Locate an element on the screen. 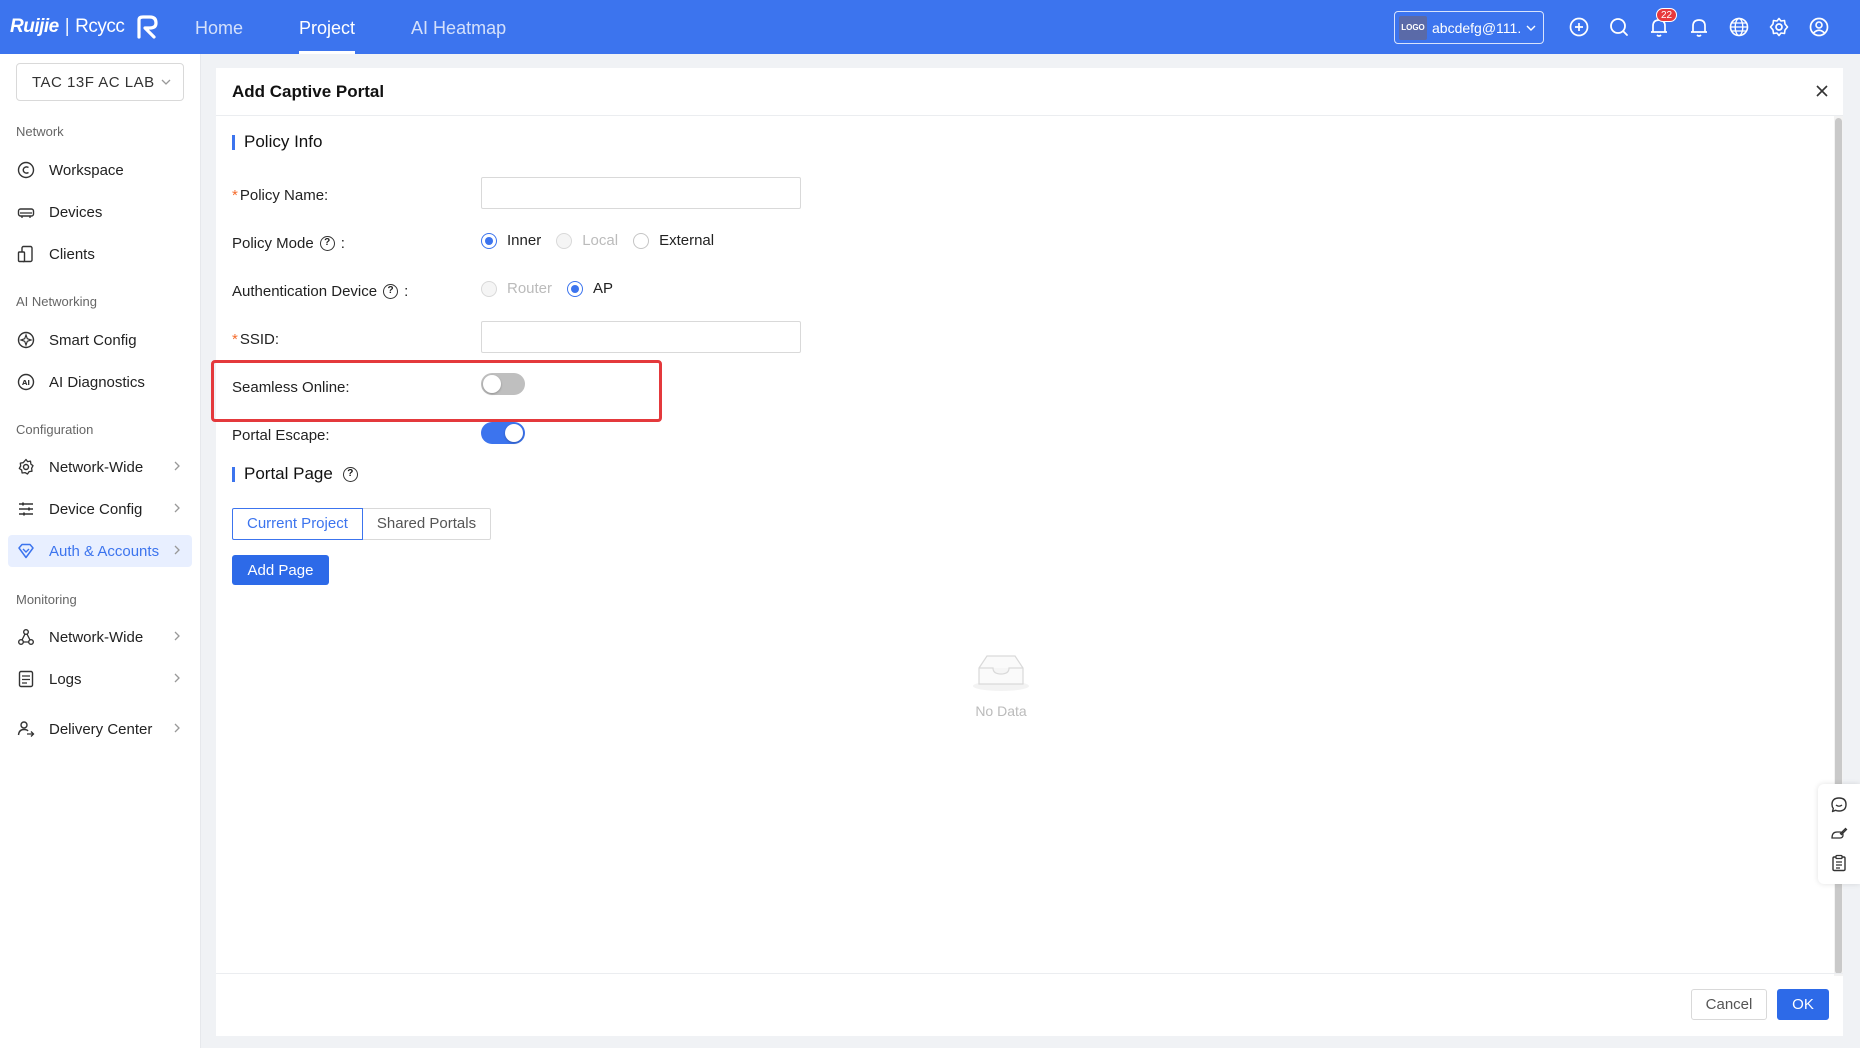 The image size is (1860, 1048). delivery-icon is located at coordinates (26, 729).